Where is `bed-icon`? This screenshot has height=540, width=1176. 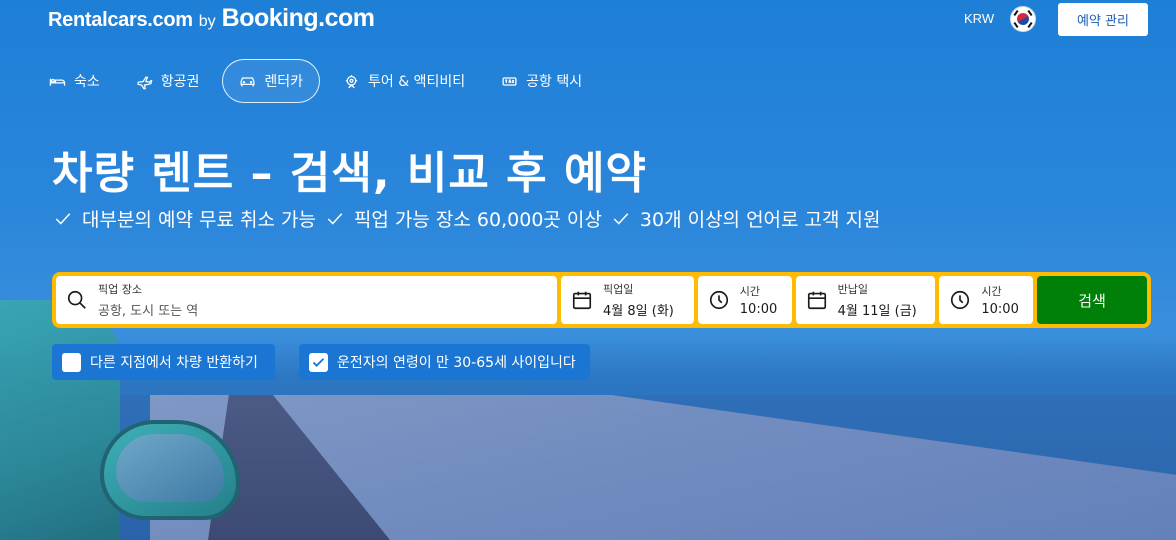 bed-icon is located at coordinates (57, 82).